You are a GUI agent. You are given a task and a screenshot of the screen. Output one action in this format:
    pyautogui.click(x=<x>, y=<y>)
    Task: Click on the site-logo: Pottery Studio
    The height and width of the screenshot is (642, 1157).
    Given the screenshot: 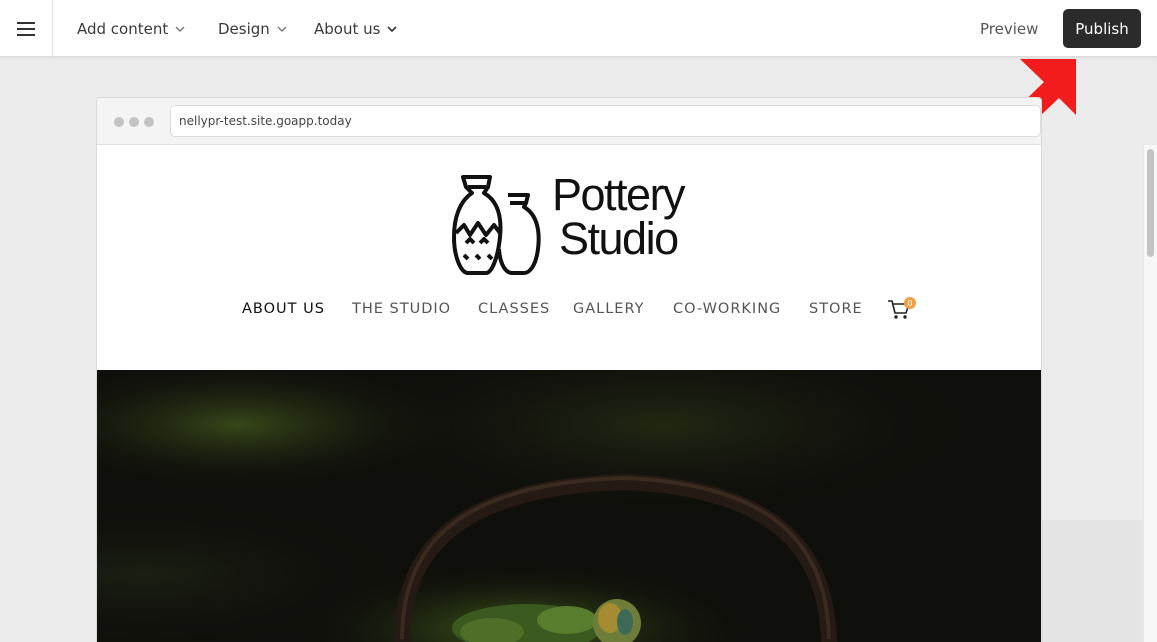 What is the action you would take?
    pyautogui.click(x=572, y=226)
    